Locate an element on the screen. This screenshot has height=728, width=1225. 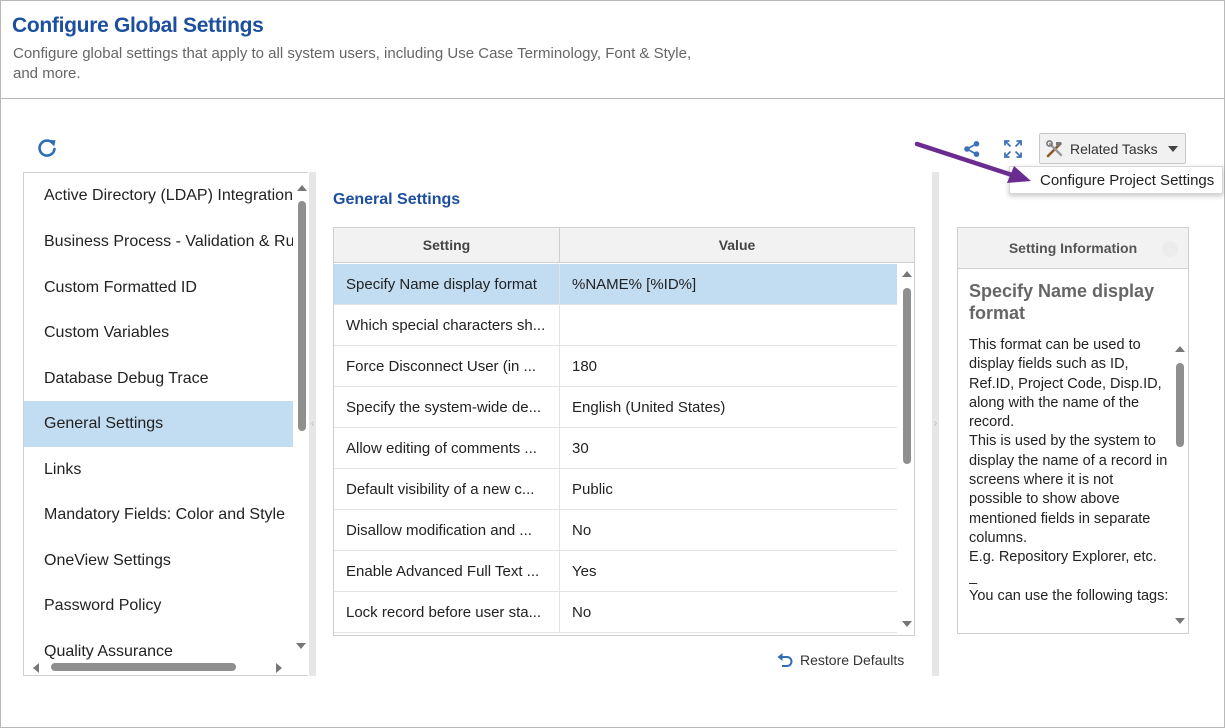
sidebar-item-business-process: Business Process - Validation & Rules is located at coordinates (158, 242).